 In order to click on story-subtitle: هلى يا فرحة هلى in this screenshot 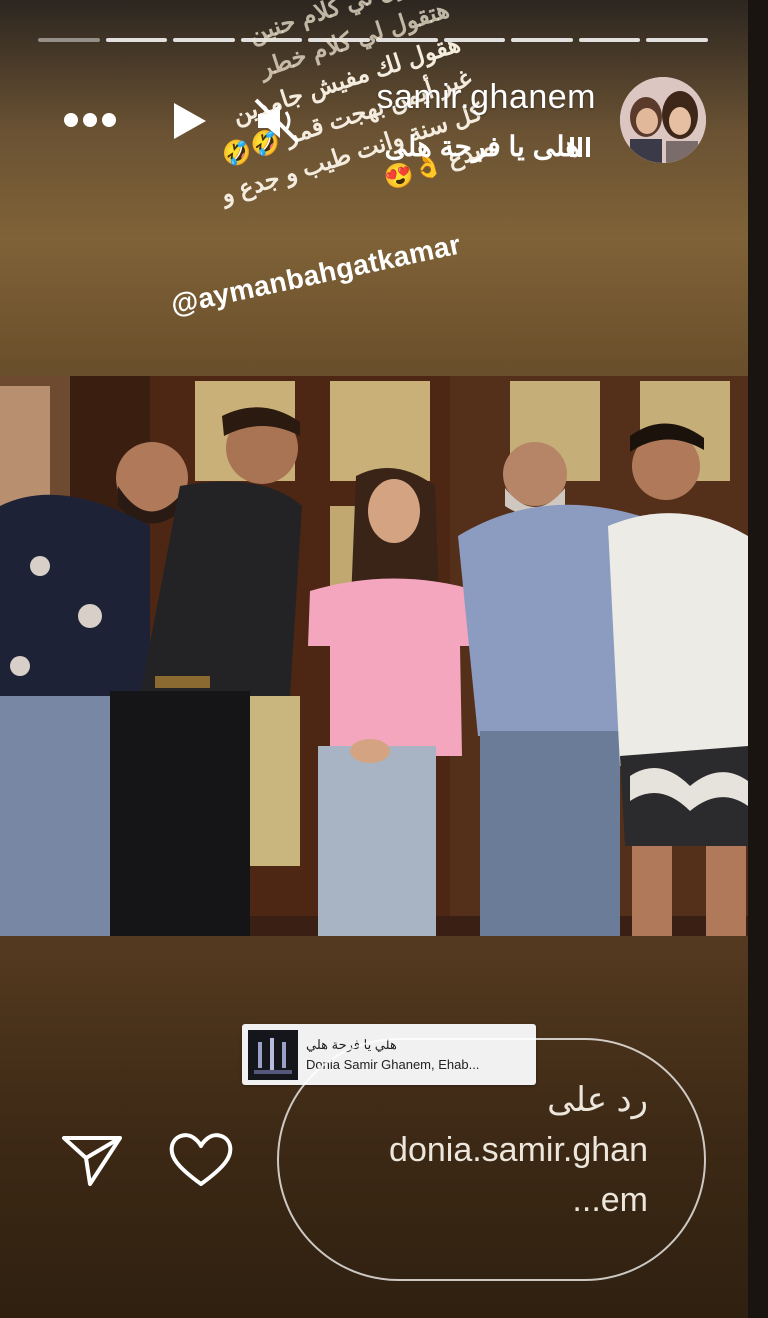, I will do `click(482, 146)`.